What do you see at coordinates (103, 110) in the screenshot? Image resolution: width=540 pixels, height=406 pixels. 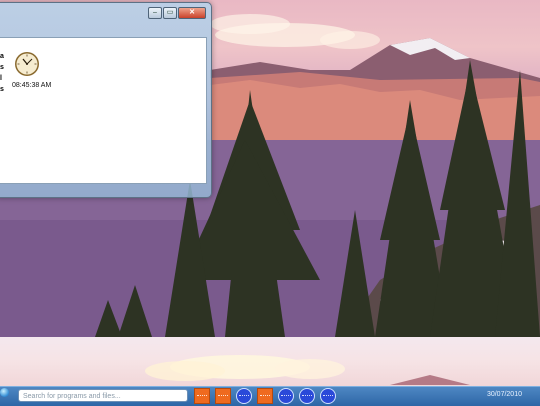 I see `window-client-area: a s l s 08:45:38 AM` at bounding box center [103, 110].